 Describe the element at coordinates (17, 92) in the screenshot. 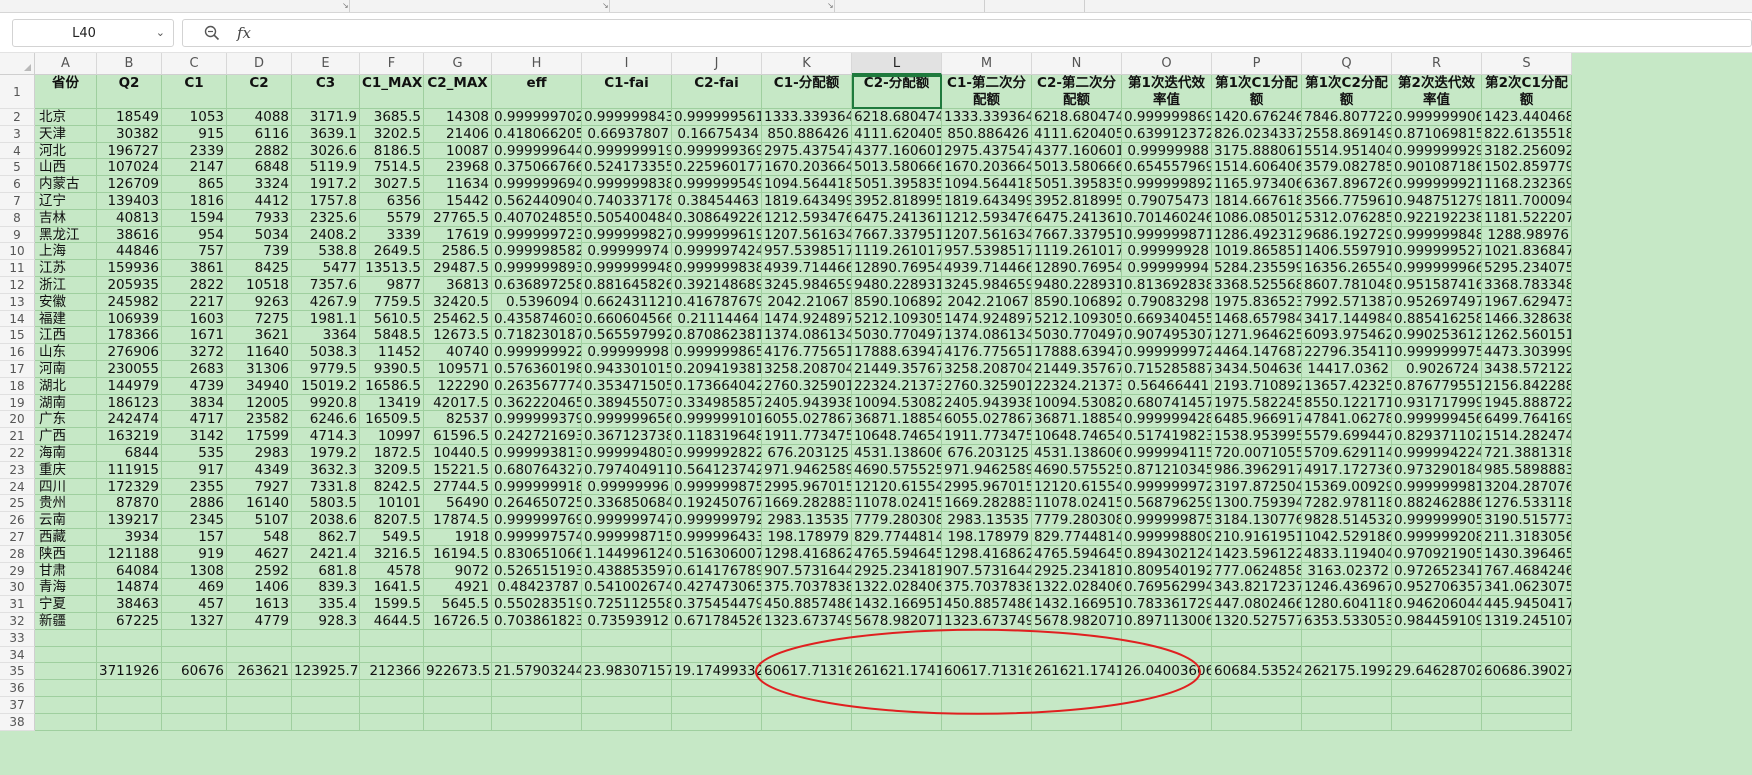

I see `row-header: 1` at that location.